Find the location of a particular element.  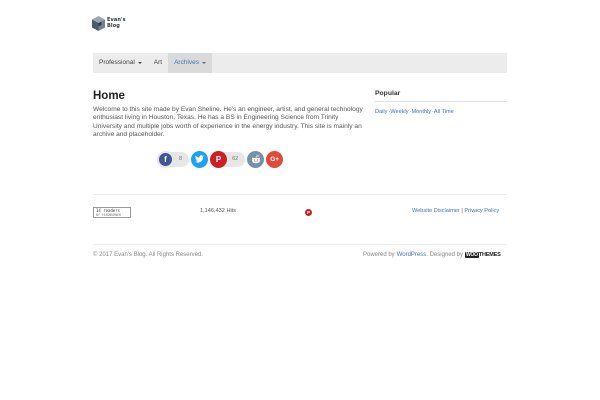

nav-item-archives: Archives is located at coordinates (190, 63).